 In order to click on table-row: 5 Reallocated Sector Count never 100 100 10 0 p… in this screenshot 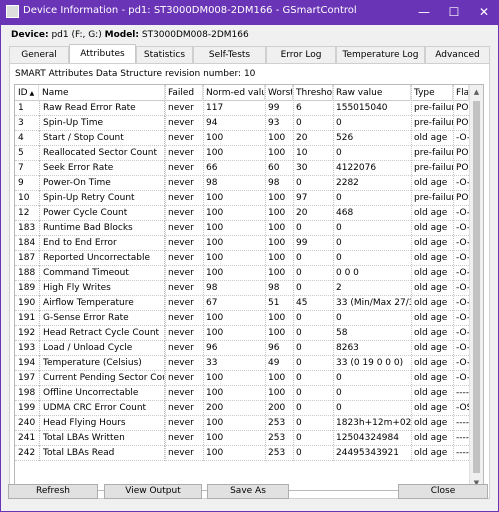, I will do `click(244, 153)`.